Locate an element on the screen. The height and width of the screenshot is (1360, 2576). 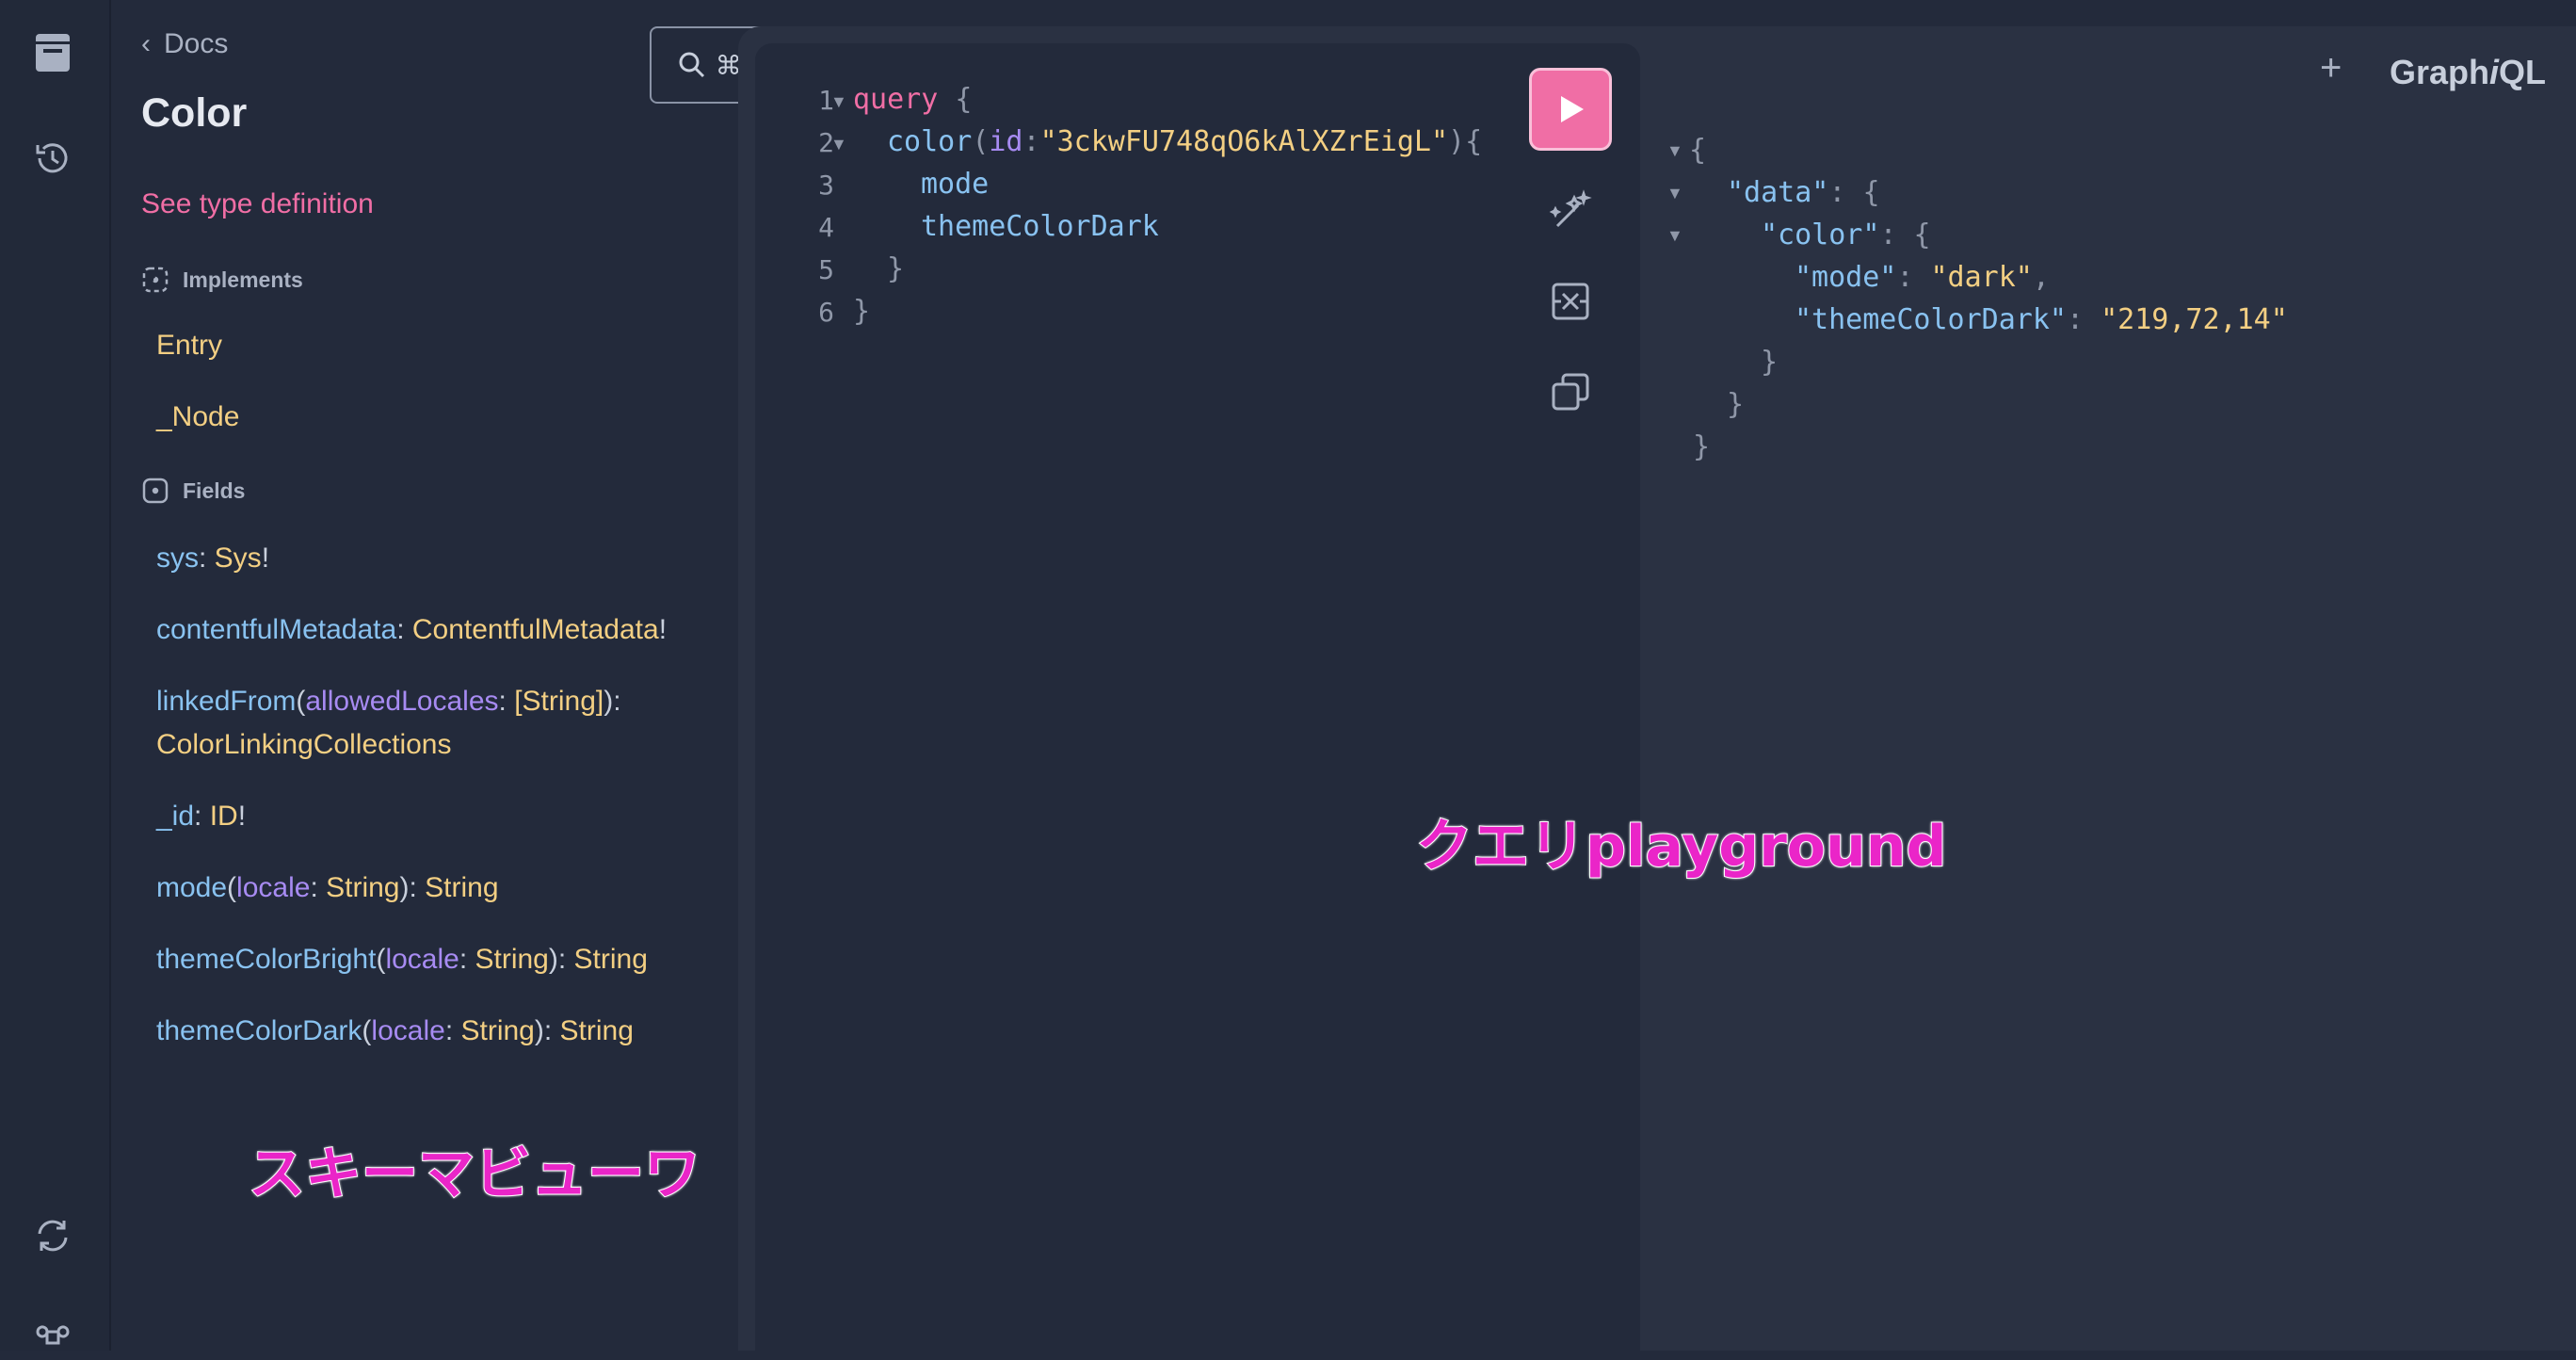
line-number: 3 is located at coordinates (826, 185).